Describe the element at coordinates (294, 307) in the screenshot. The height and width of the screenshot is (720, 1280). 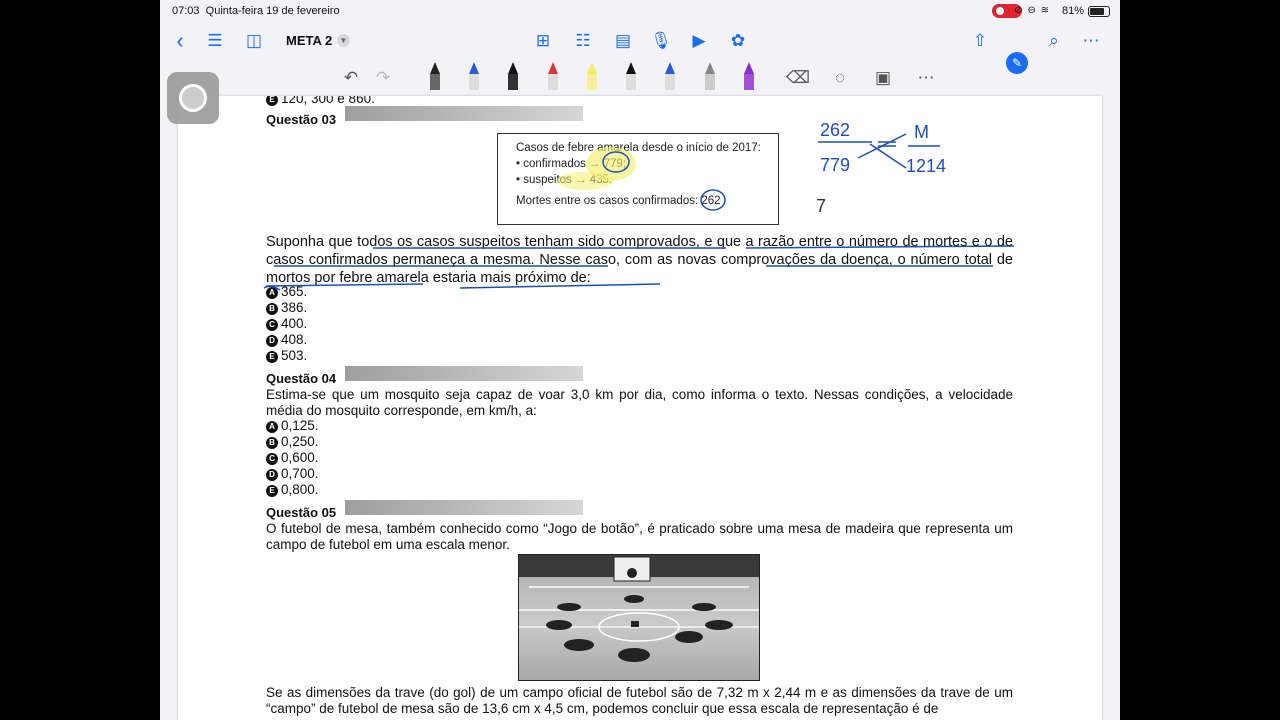
I see `option-text: 386.` at that location.